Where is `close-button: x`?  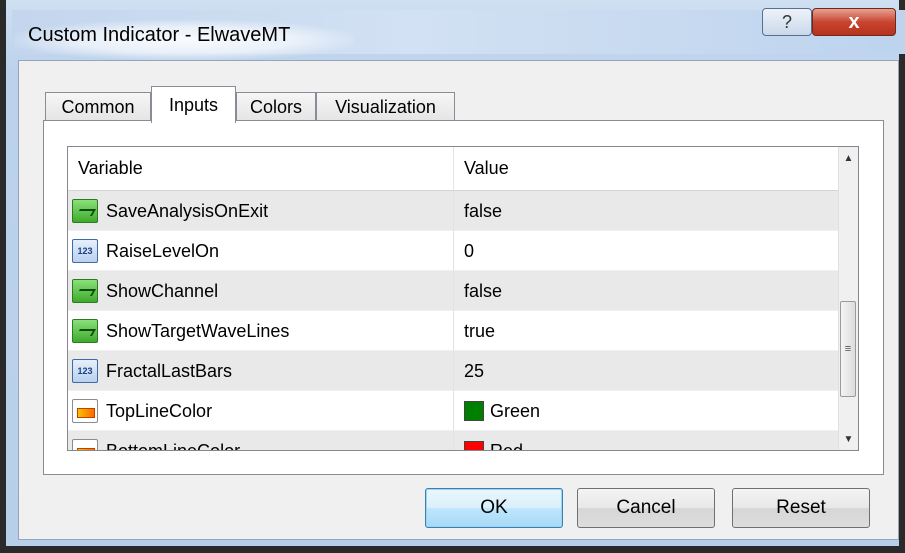 close-button: x is located at coordinates (854, 22).